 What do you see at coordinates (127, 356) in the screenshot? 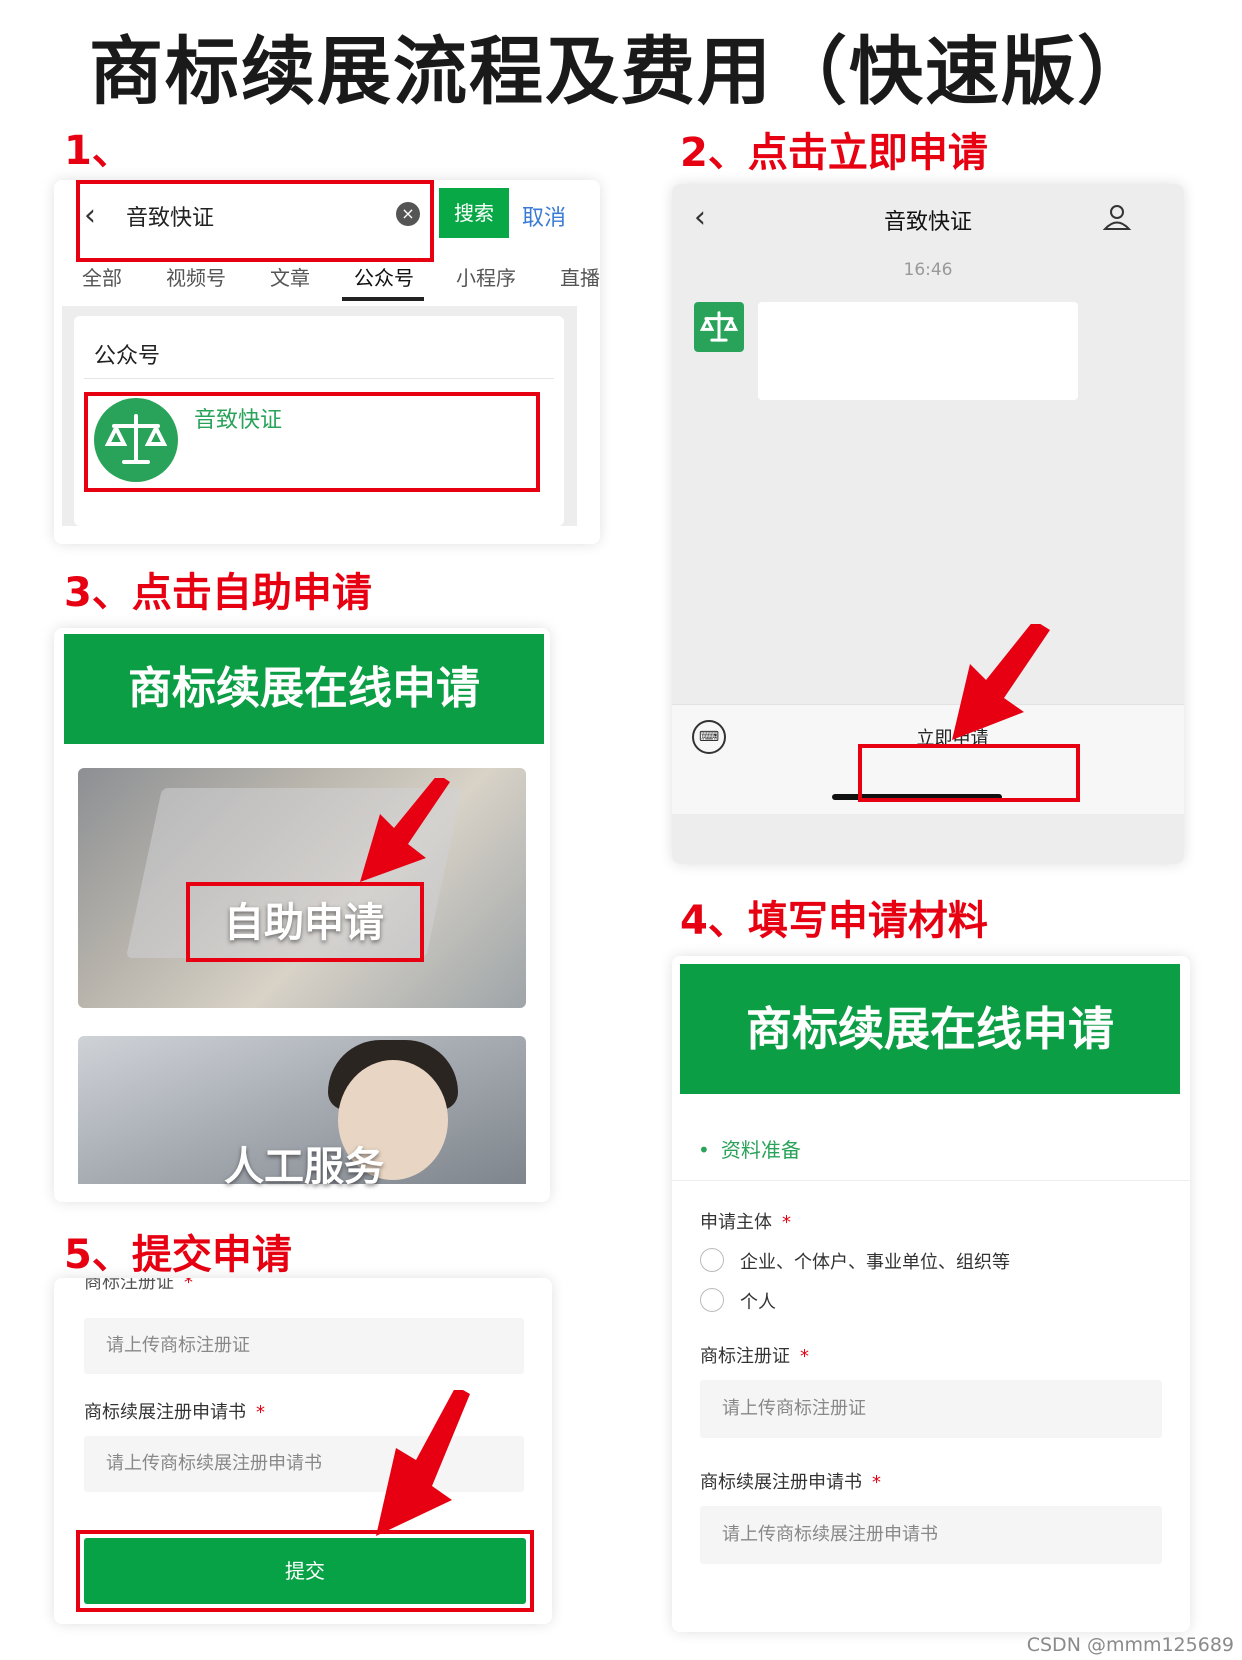
I see `result-section-title: 公众号` at bounding box center [127, 356].